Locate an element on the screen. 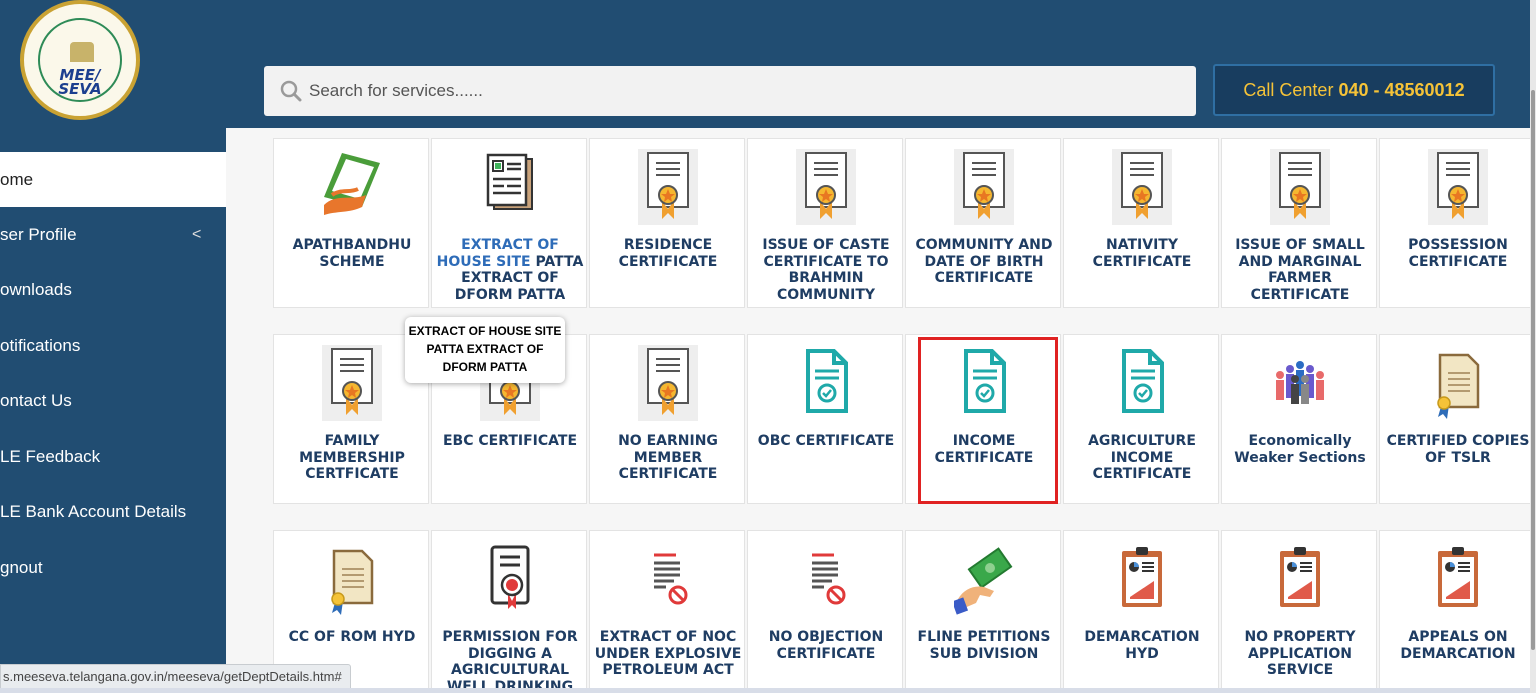 Image resolution: width=1536 pixels, height=693 pixels. service-label: AGRICULTURE INCOME CERTIFICATE is located at coordinates (1142, 457).